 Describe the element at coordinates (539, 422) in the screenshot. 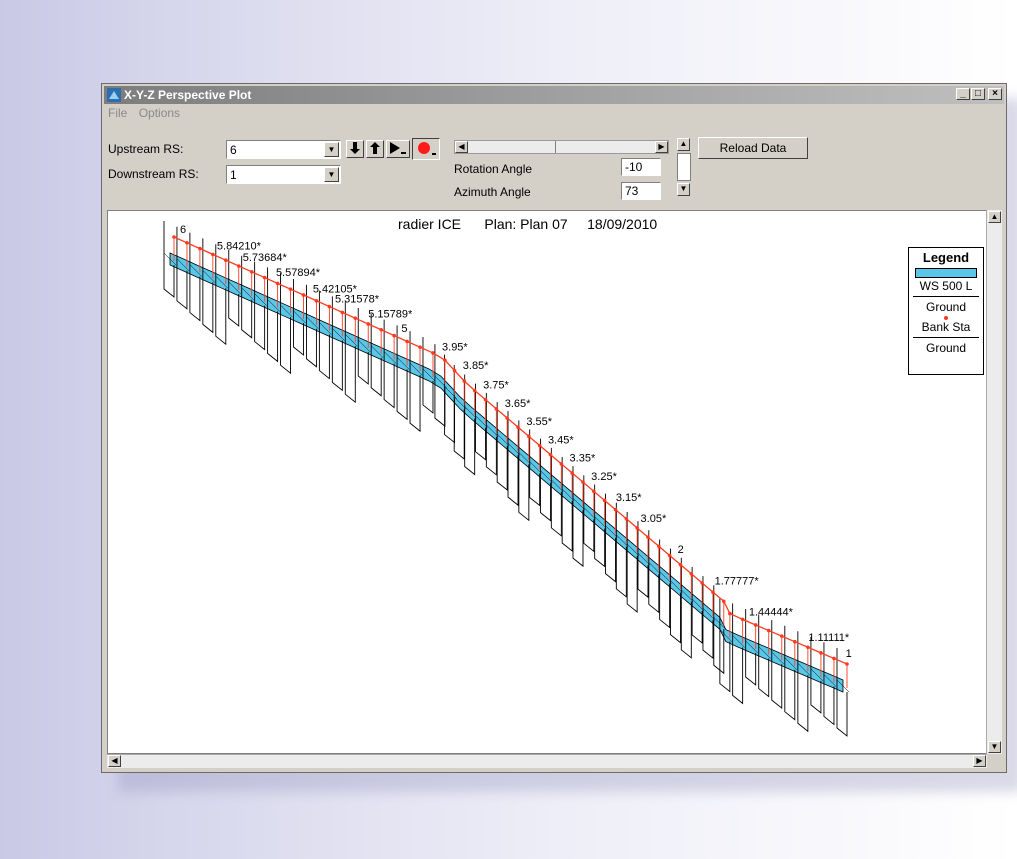

I see `station-label: 3.55*` at that location.